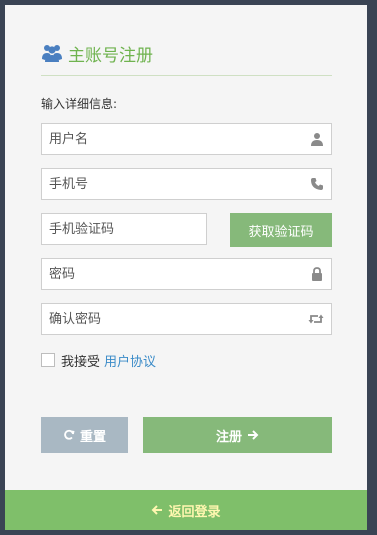 The image size is (377, 535). I want to click on form-header: 主账号注册, so click(186, 57).